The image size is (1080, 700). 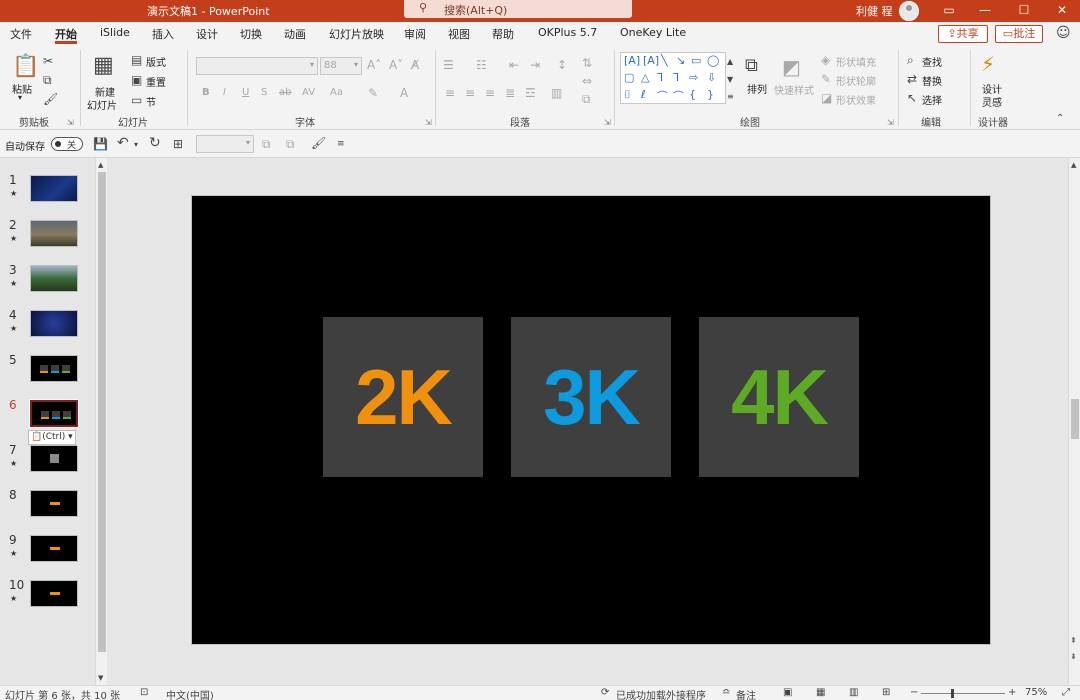 What do you see at coordinates (136, 100) in the screenshot?
I see `section-icon: ▭` at bounding box center [136, 100].